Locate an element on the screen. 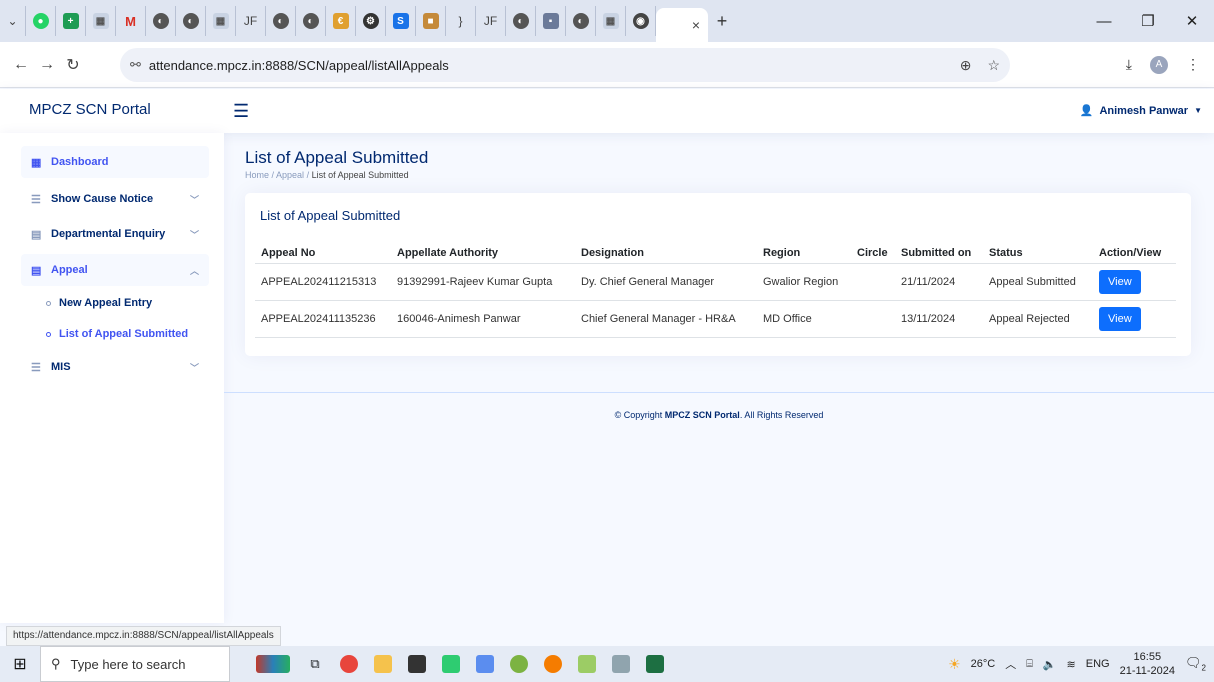 The image size is (1214, 682). weather-icon: ☀ is located at coordinates (954, 664).